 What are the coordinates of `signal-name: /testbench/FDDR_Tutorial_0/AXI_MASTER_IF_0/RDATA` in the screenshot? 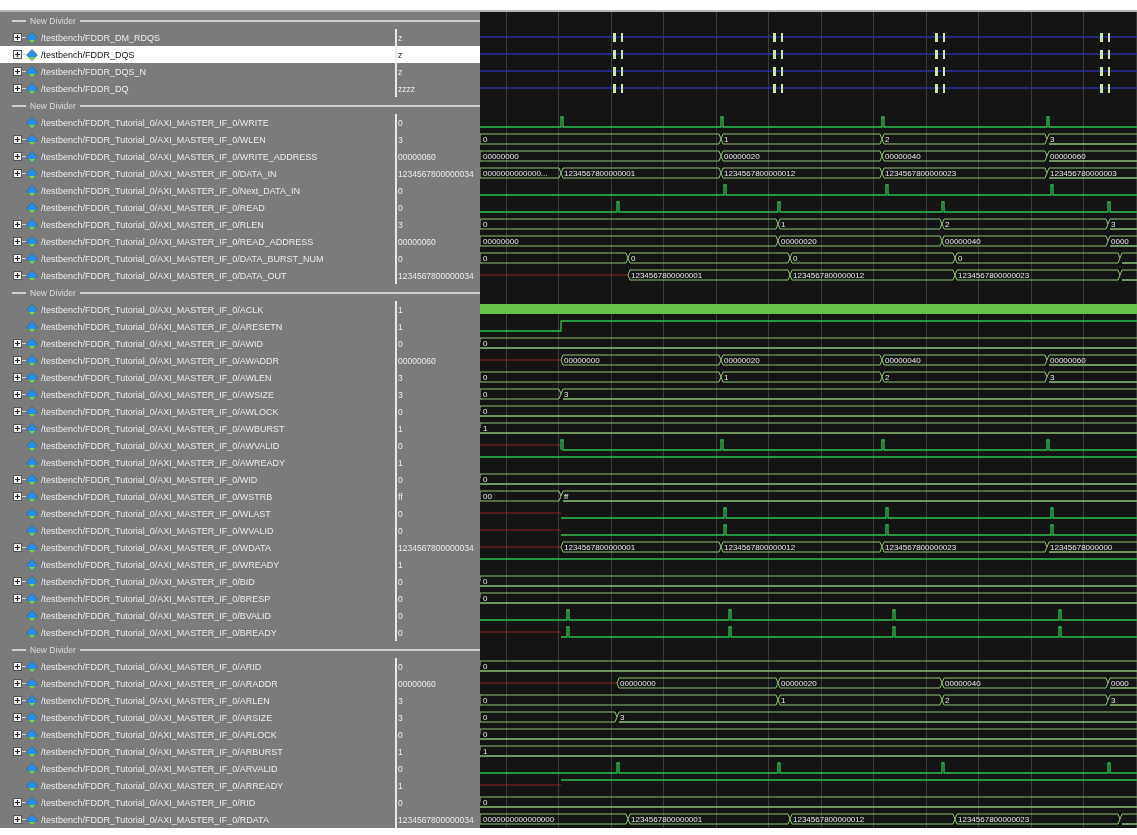 It's located at (155, 819).